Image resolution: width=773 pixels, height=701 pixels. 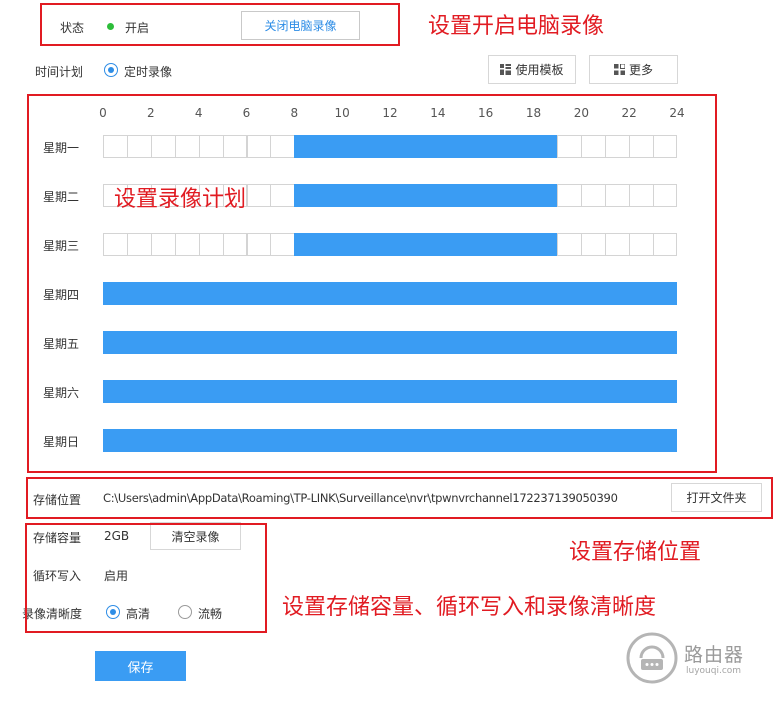 I want to click on router-logo-icon, so click(x=652, y=658).